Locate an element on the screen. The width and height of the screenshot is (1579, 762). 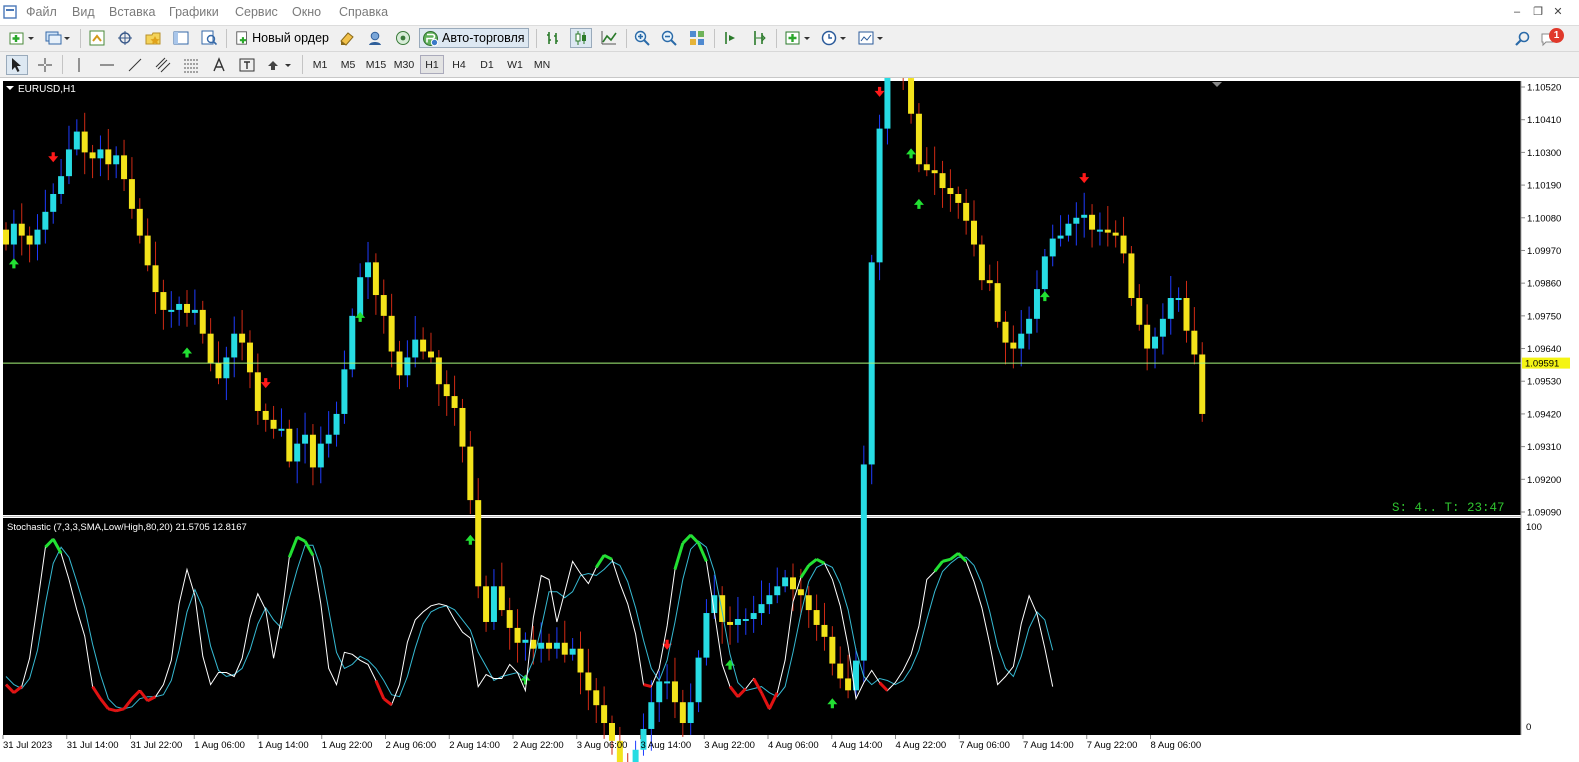
bar-chart-button is located at coordinates (553, 38).